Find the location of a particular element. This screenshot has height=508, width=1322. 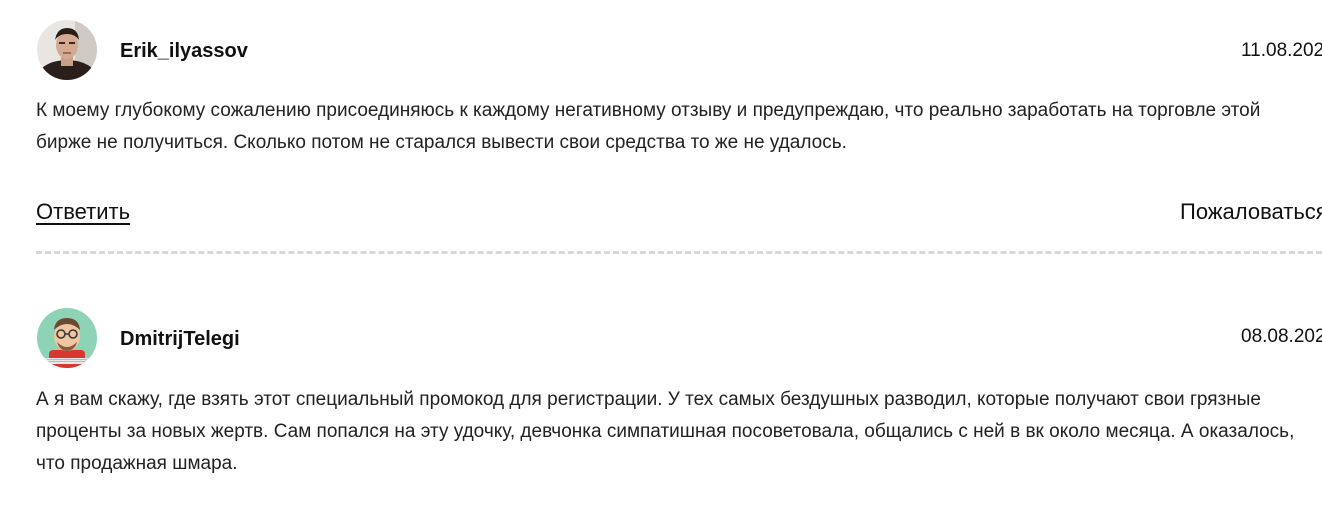

avatar is located at coordinates (67, 338).